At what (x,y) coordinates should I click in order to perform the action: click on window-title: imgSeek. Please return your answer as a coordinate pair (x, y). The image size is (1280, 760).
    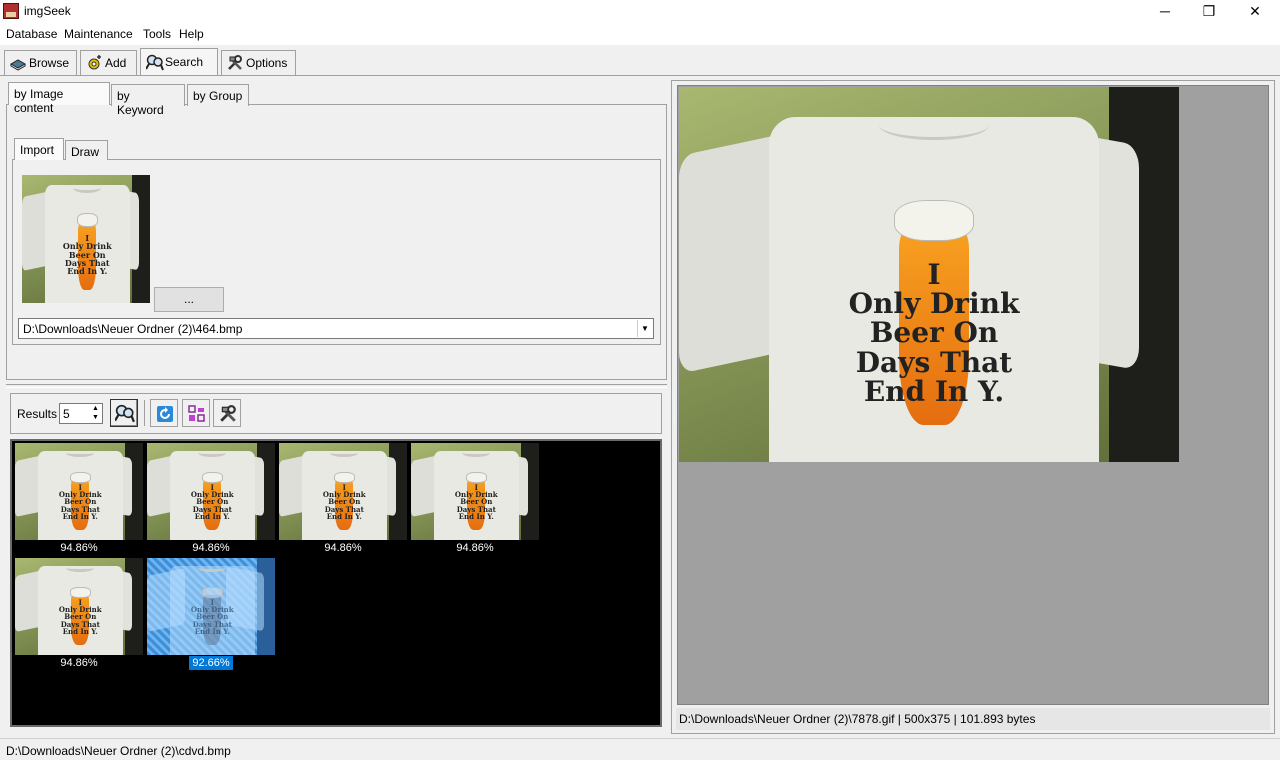
    Looking at the image, I should click on (47, 11).